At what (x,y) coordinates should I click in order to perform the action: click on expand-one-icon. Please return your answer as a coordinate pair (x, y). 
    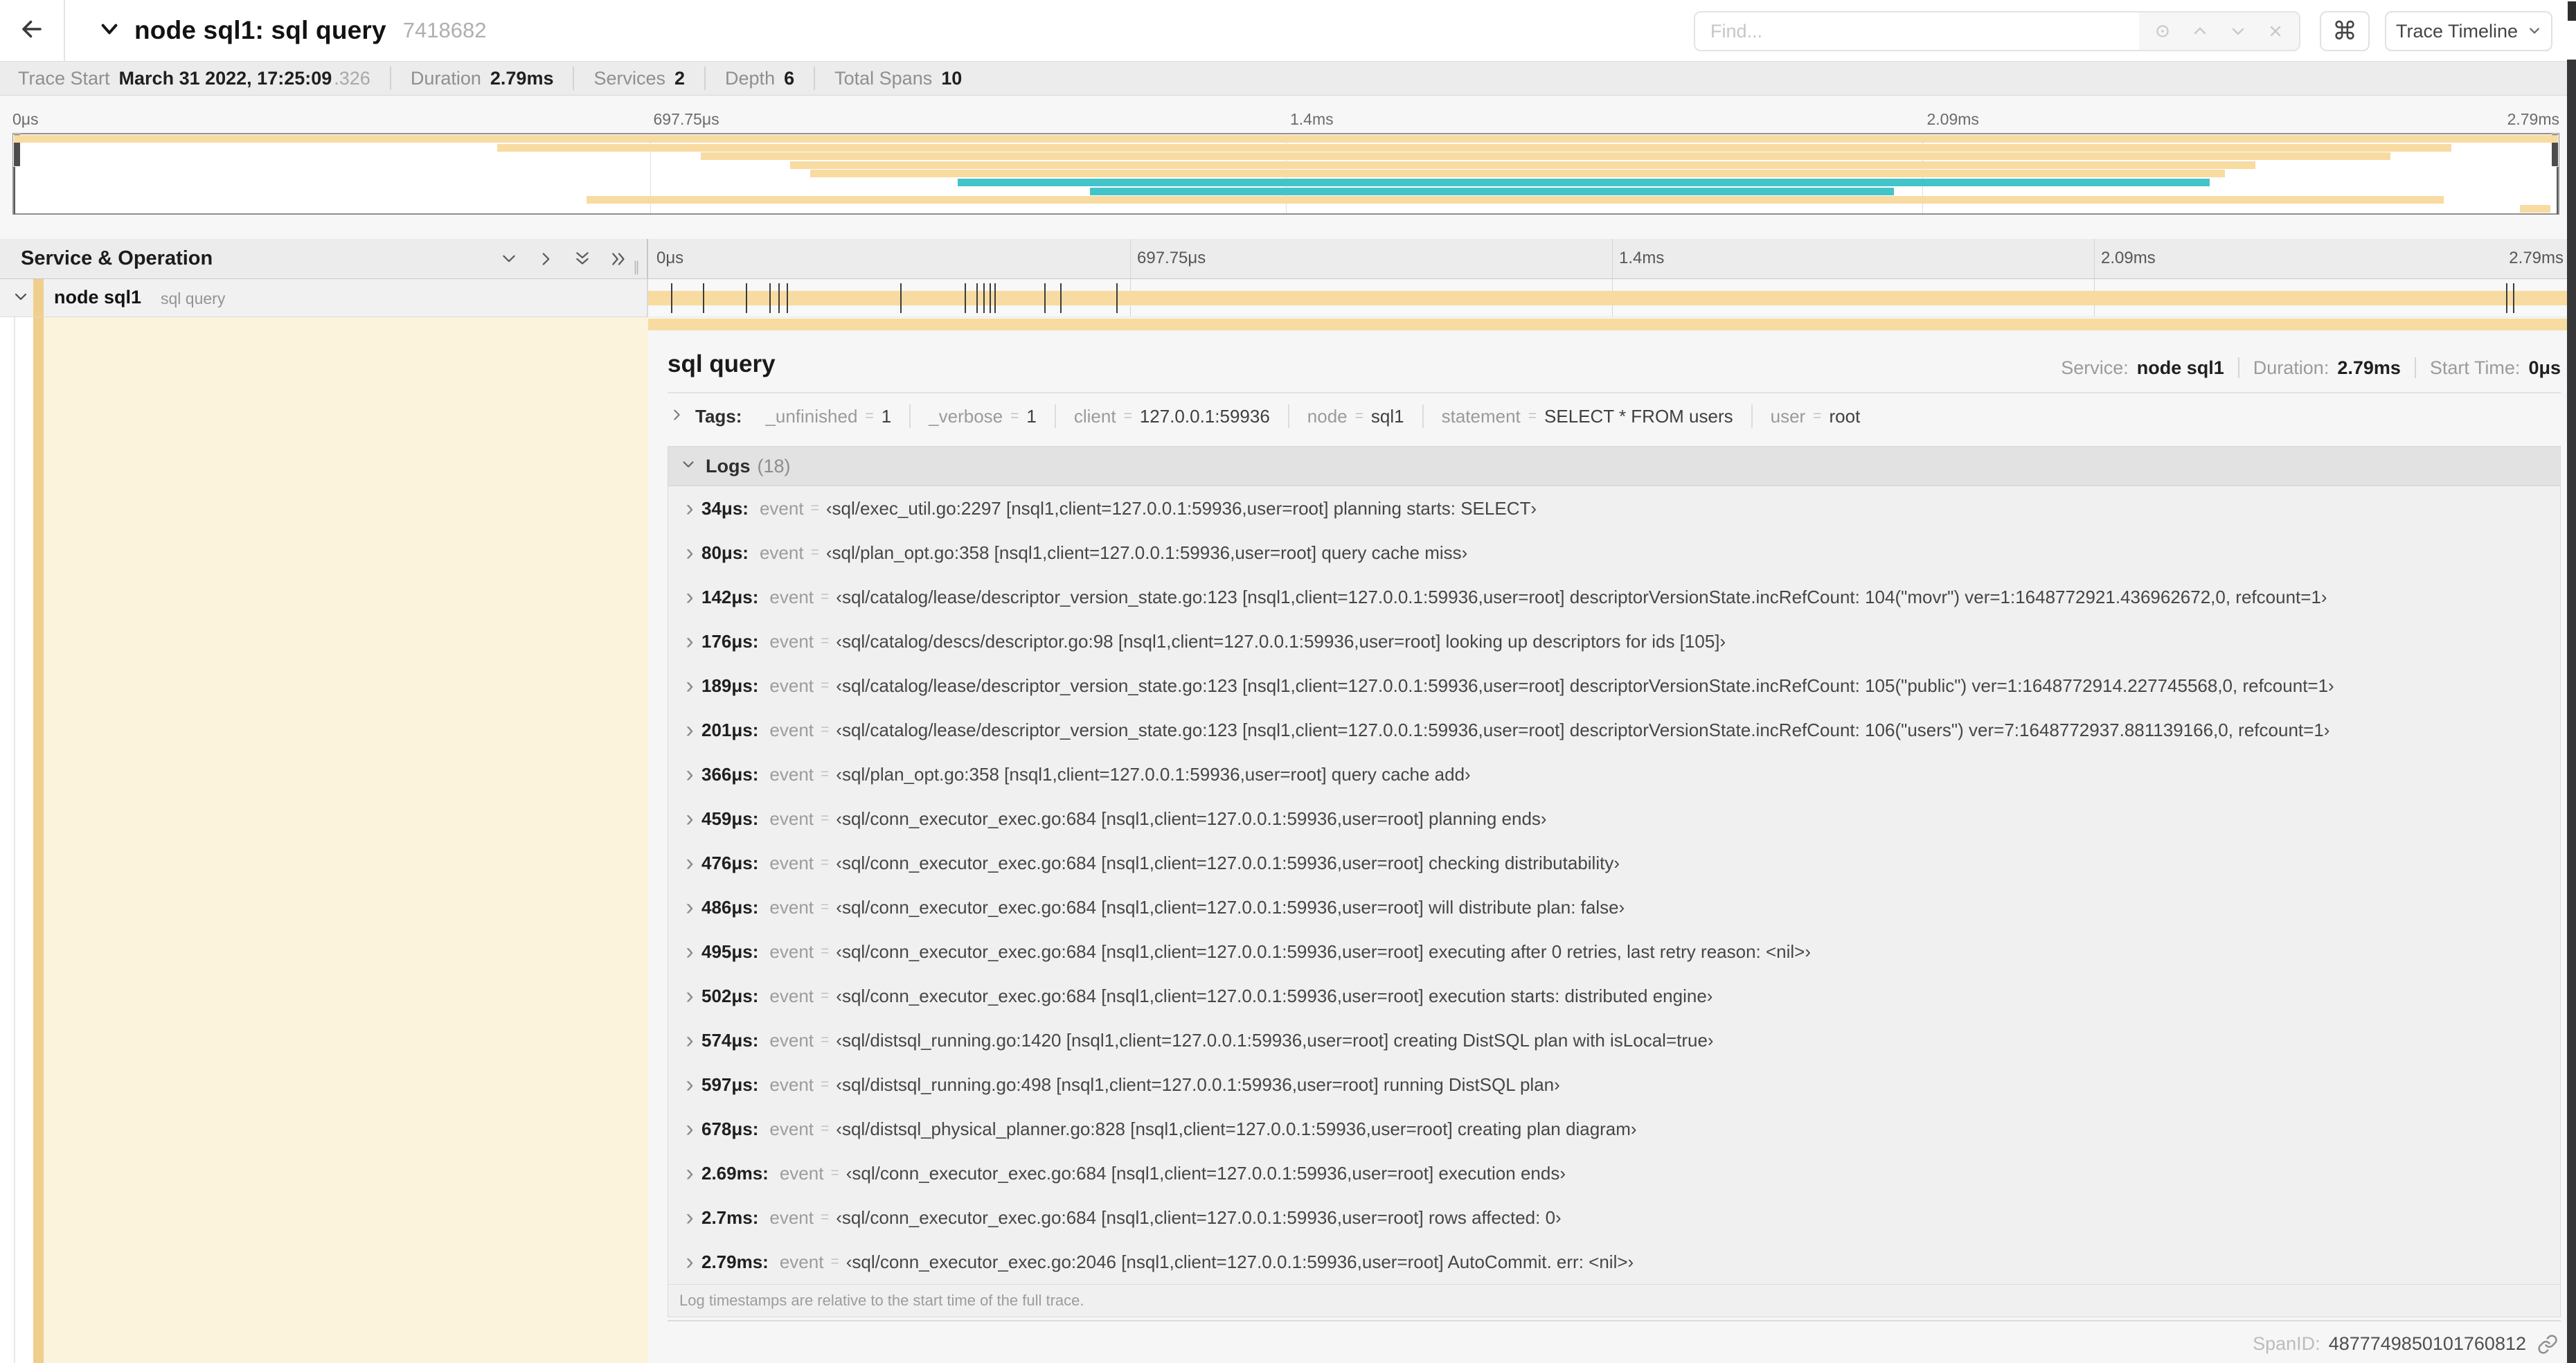
    Looking at the image, I should click on (546, 259).